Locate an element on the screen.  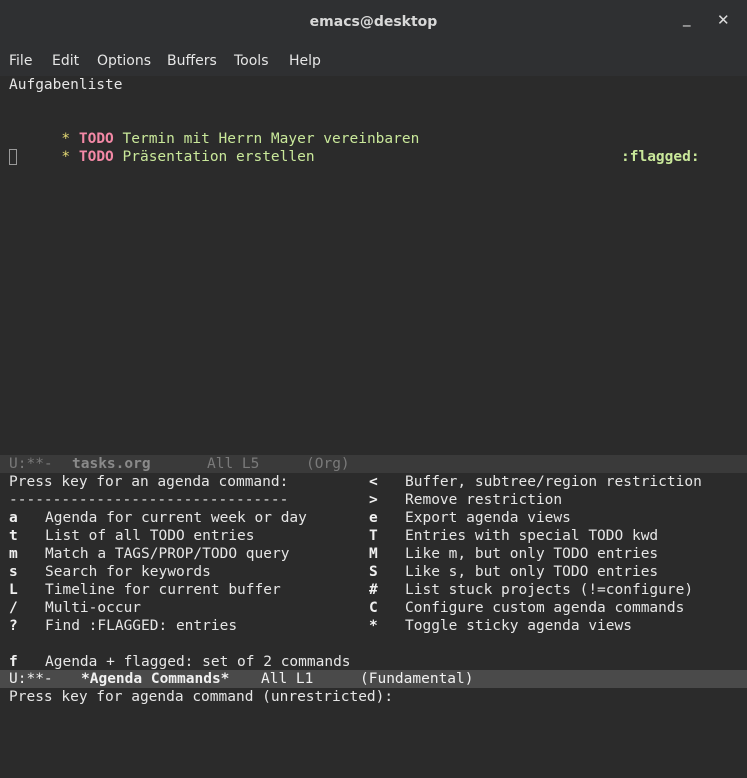
agenda-desc: Configure custom agenda commands is located at coordinates (545, 608).